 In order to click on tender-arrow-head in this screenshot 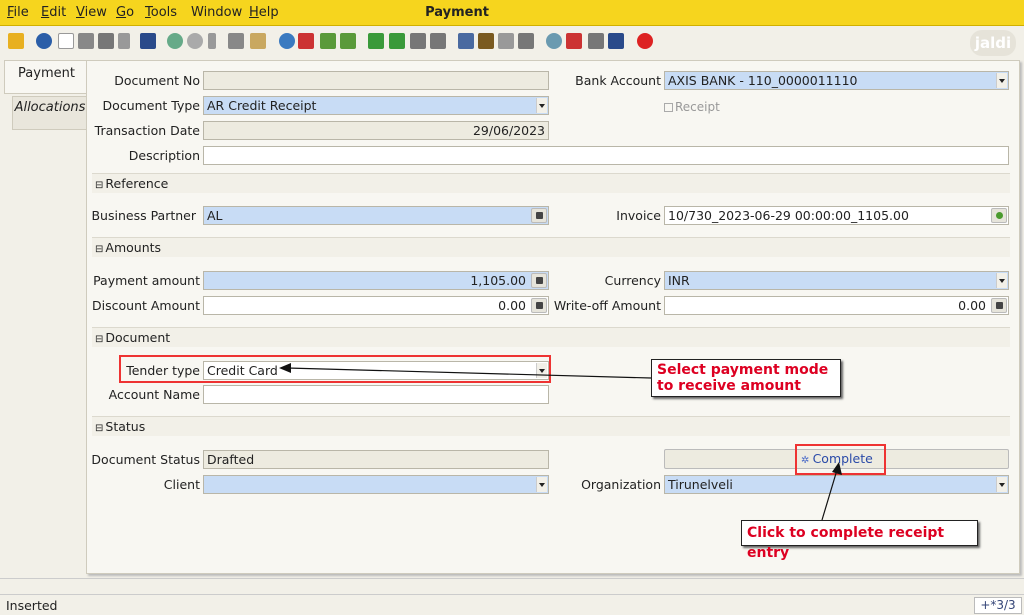, I will do `click(285, 368)`.